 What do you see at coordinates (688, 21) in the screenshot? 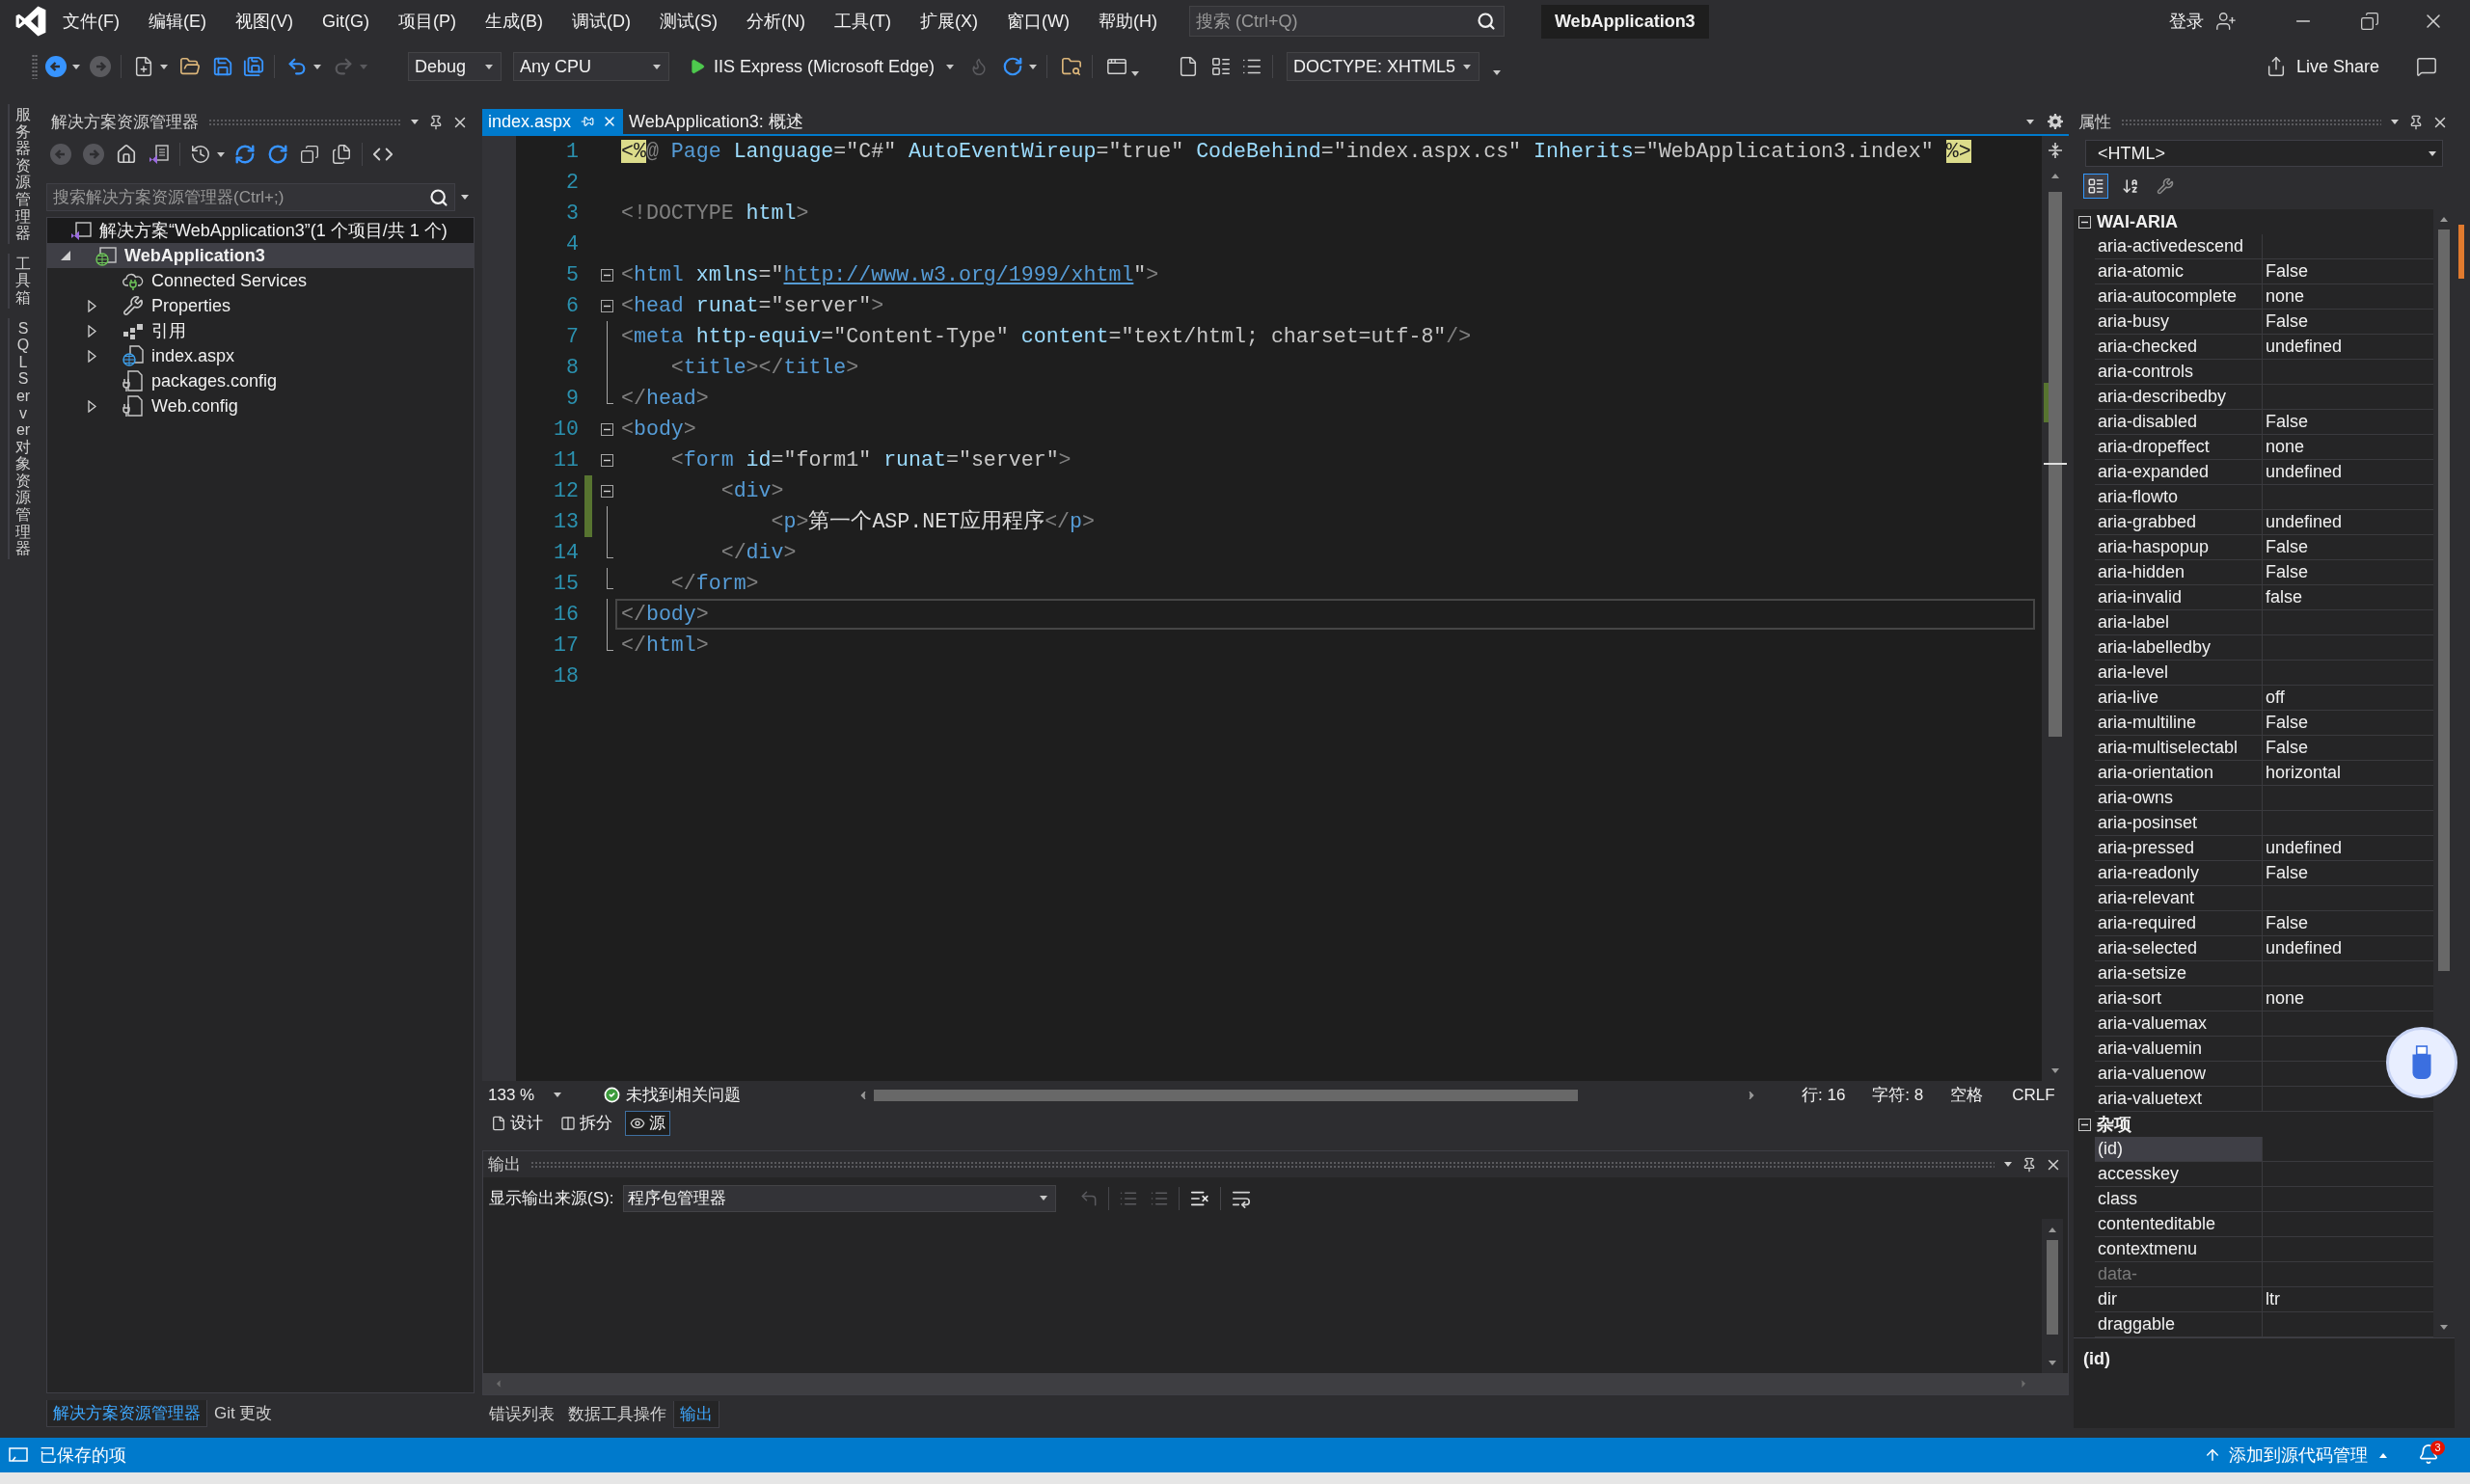
I see `menu-item: 测试(S)` at bounding box center [688, 21].